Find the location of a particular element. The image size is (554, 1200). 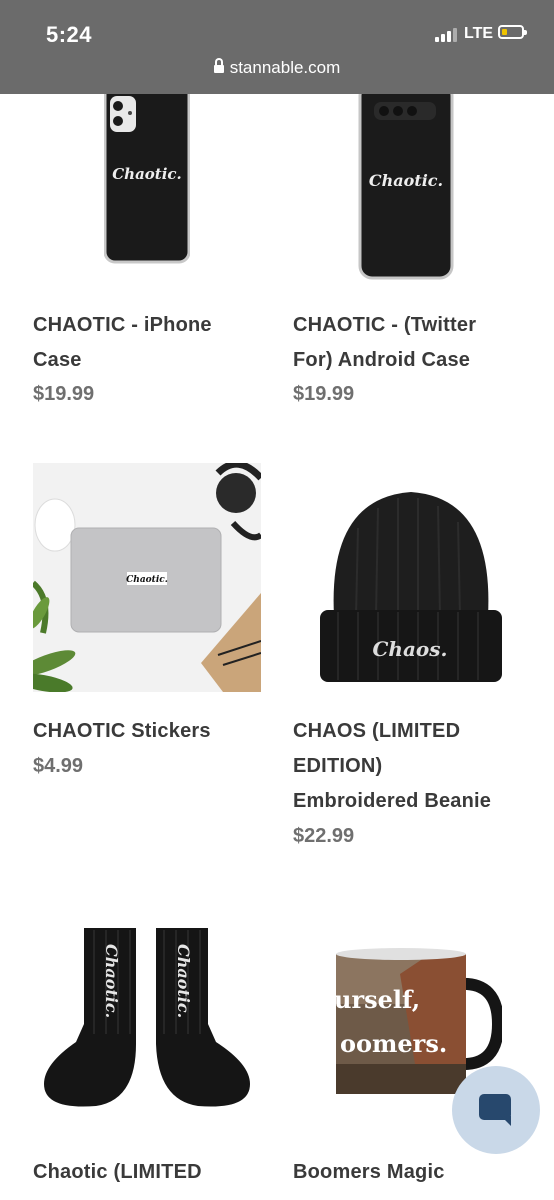

mug-text-line-1: urself, is located at coordinates (377, 999).